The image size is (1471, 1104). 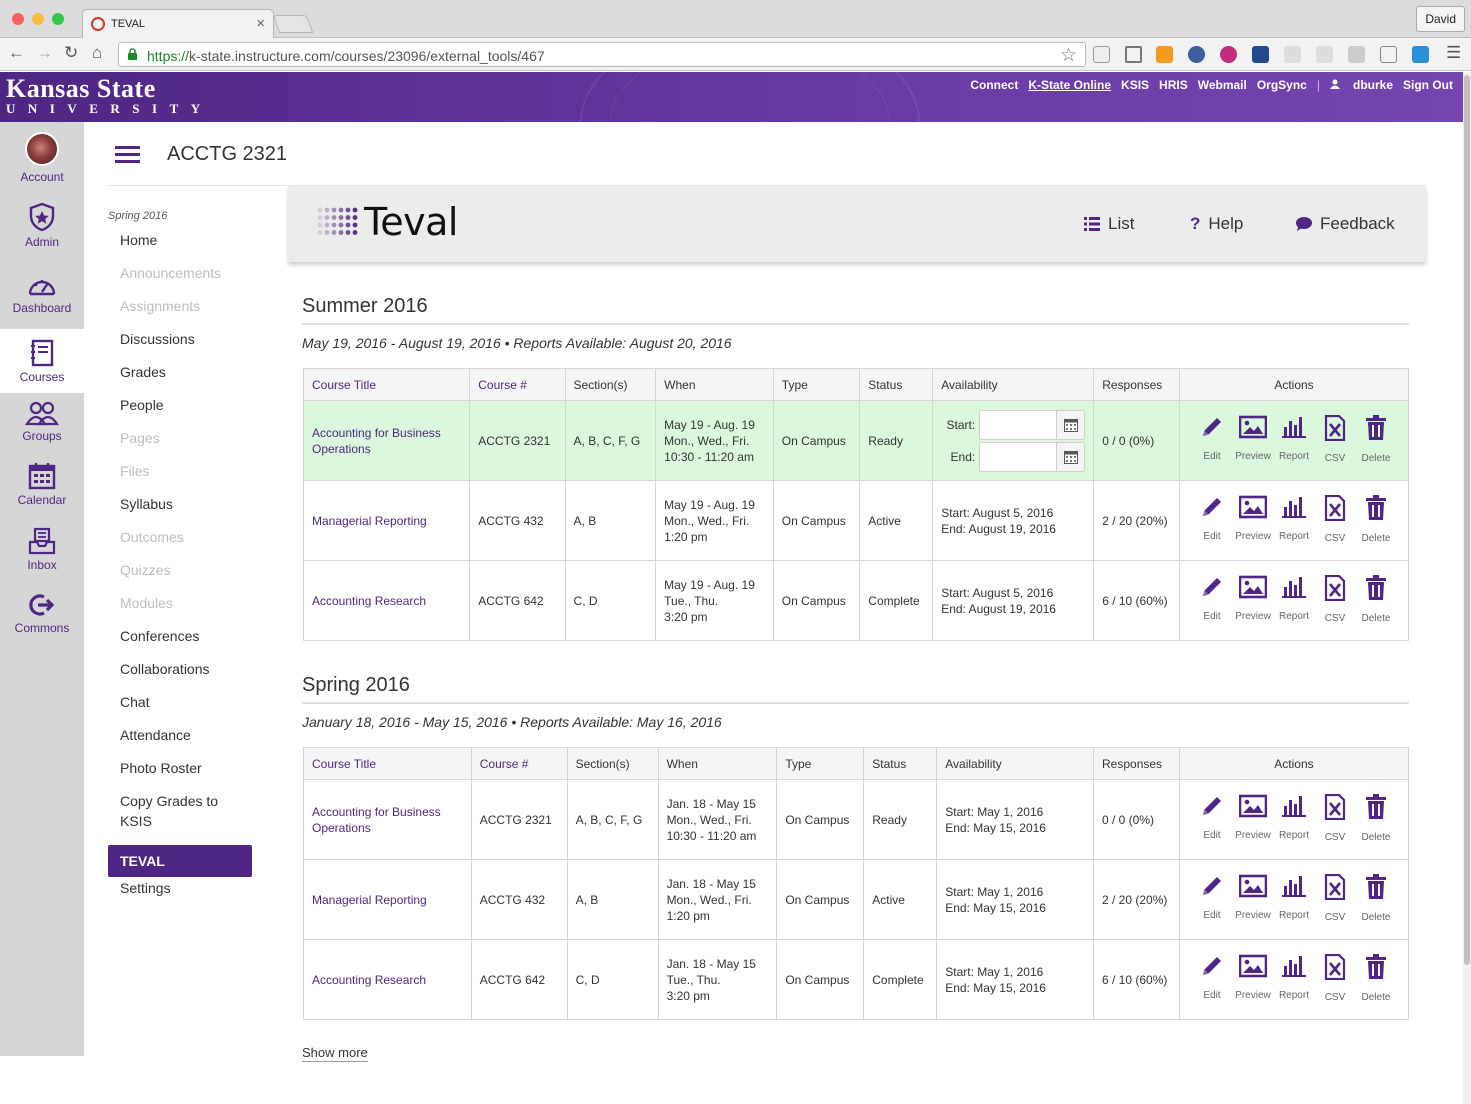 I want to click on gnav-account: Account, so click(x=42, y=155).